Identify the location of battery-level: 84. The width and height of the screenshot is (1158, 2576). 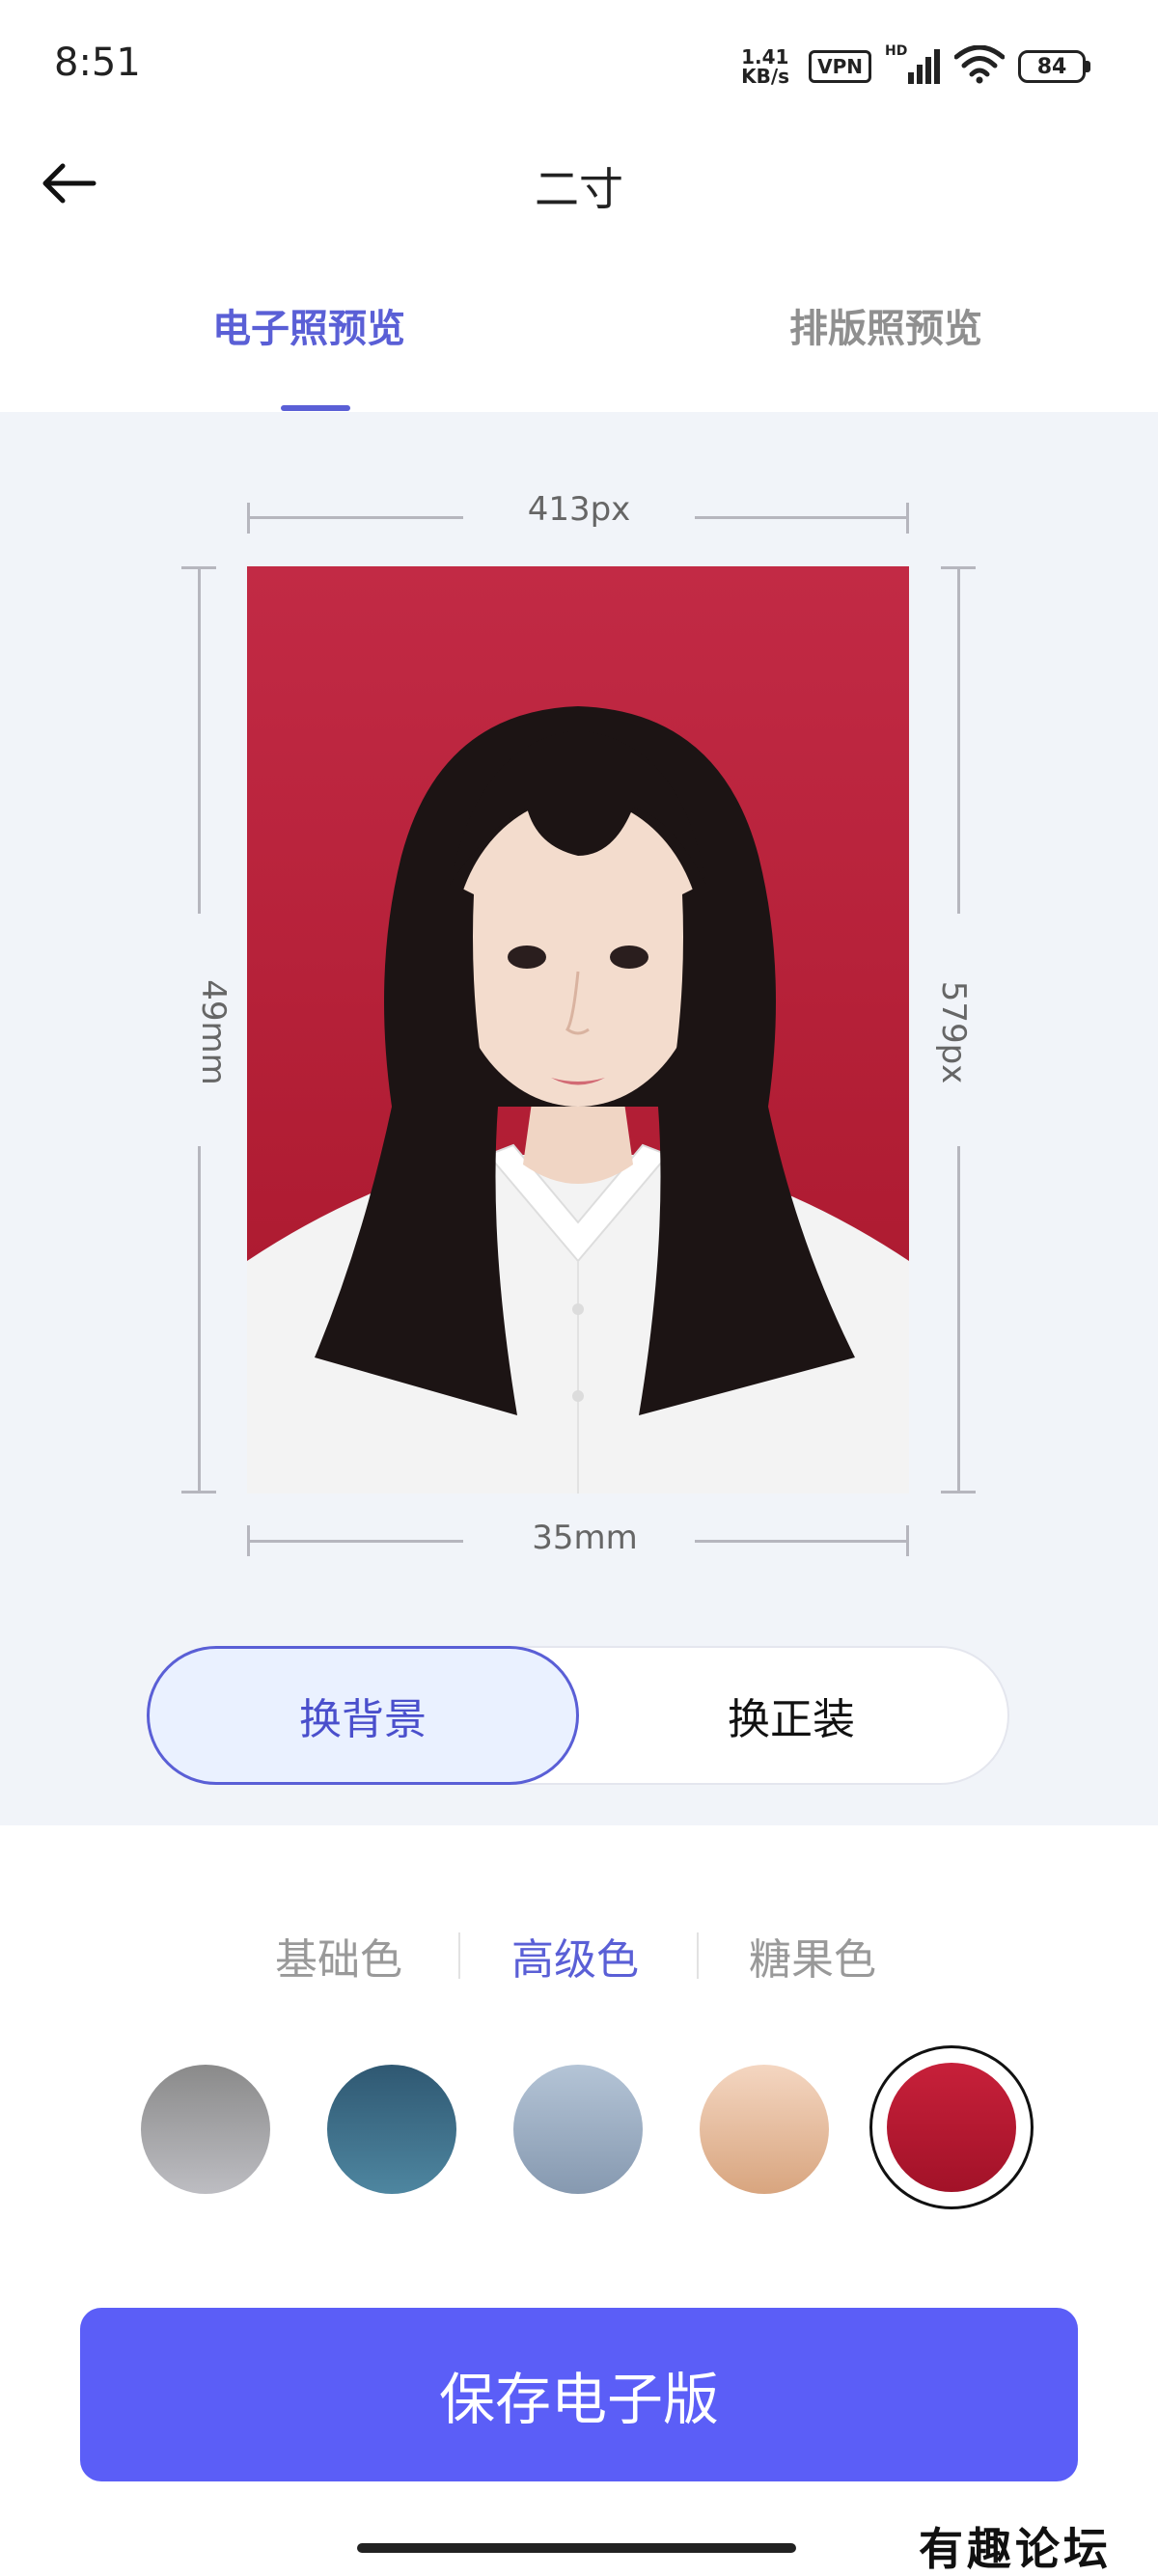
(1052, 66).